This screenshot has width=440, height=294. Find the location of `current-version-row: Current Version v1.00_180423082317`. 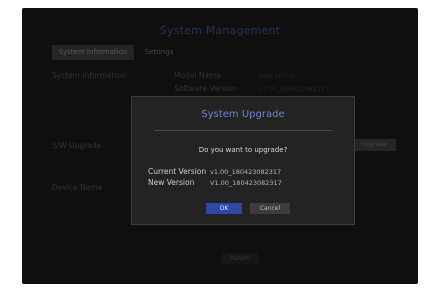

current-version-row: Current Version v1.00_180423082317 is located at coordinates (214, 171).